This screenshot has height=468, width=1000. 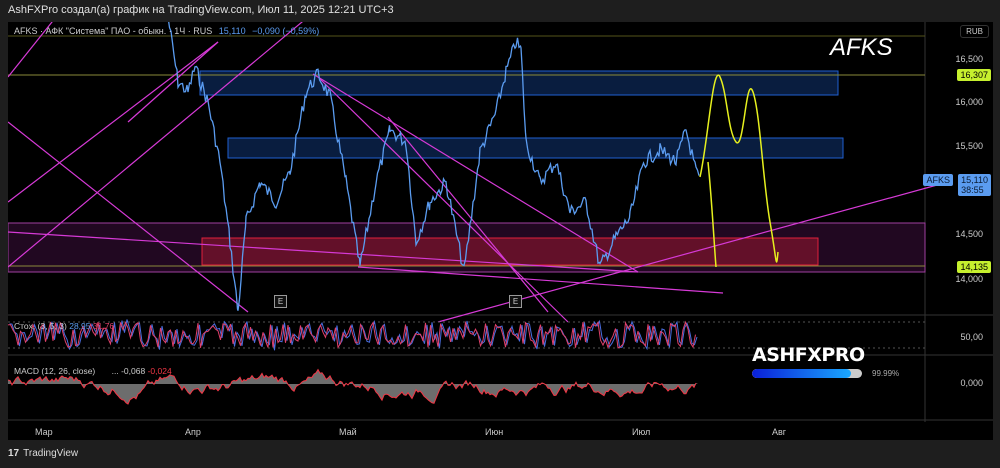 I want to click on ticker-watermark: AFKS, so click(x=861, y=47).